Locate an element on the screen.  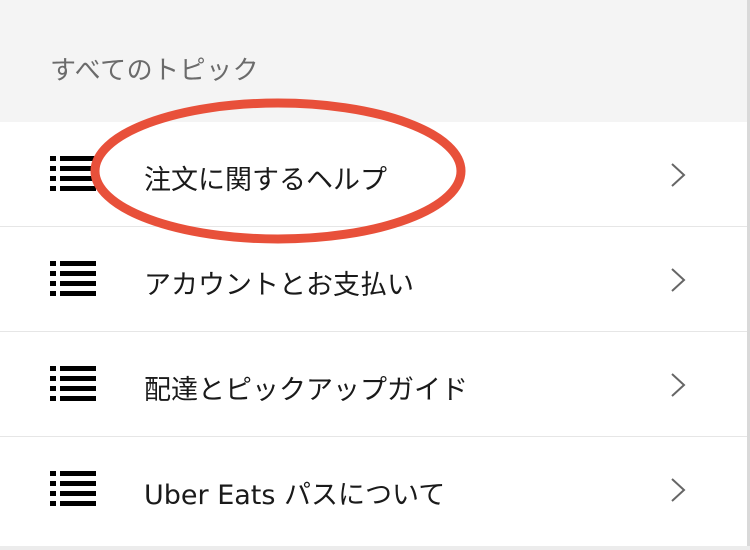
topic-label: 注文に関するヘルプ is located at coordinates (265, 180).